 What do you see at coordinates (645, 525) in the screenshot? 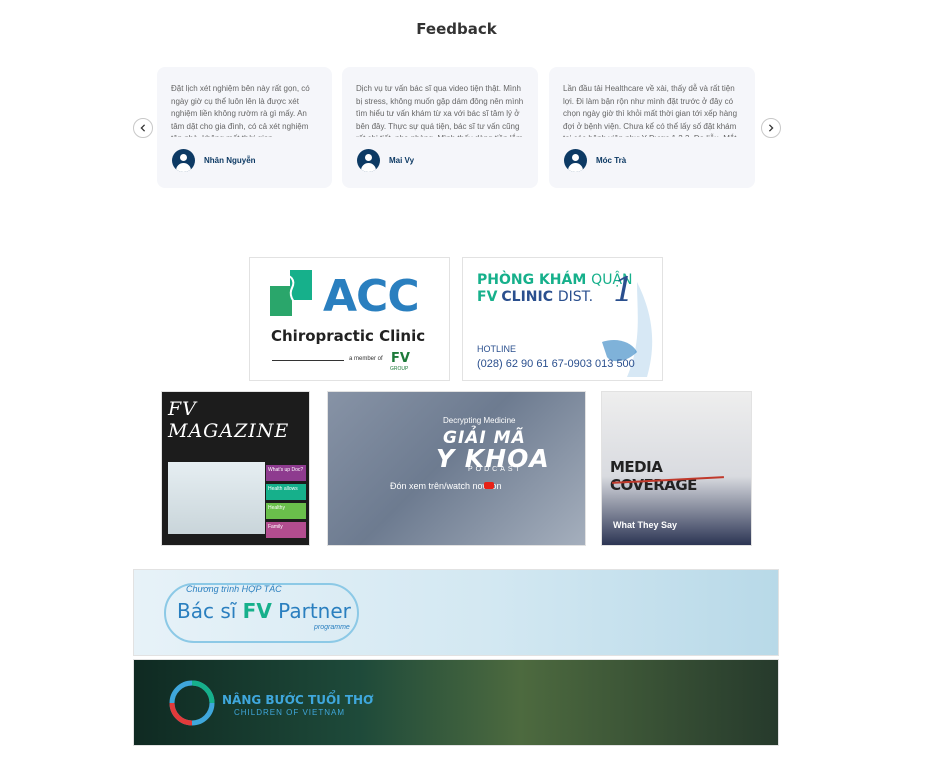
I see `media-caption: What They Say` at bounding box center [645, 525].